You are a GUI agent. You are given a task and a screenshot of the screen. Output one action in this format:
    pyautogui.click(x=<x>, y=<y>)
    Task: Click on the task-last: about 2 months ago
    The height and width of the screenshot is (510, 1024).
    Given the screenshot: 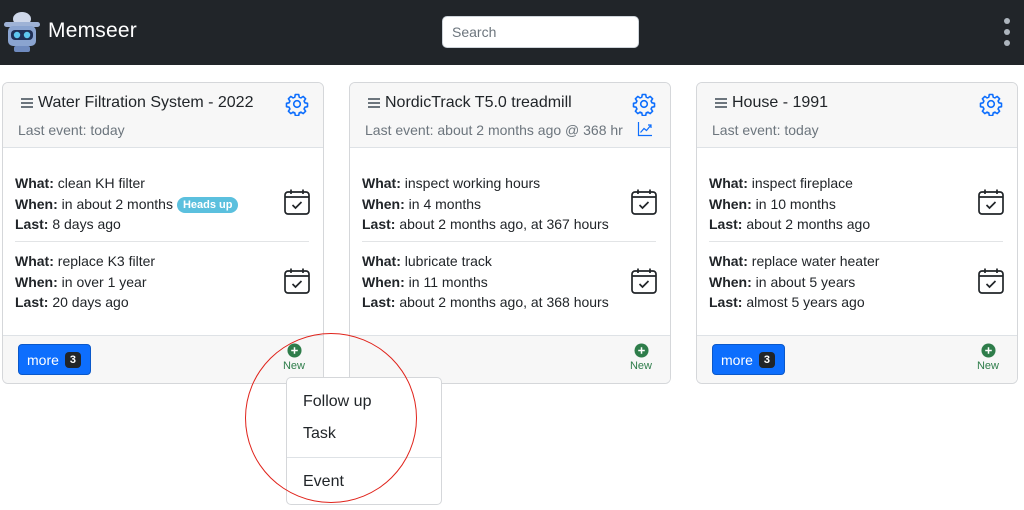 What is the action you would take?
    pyautogui.click(x=808, y=224)
    